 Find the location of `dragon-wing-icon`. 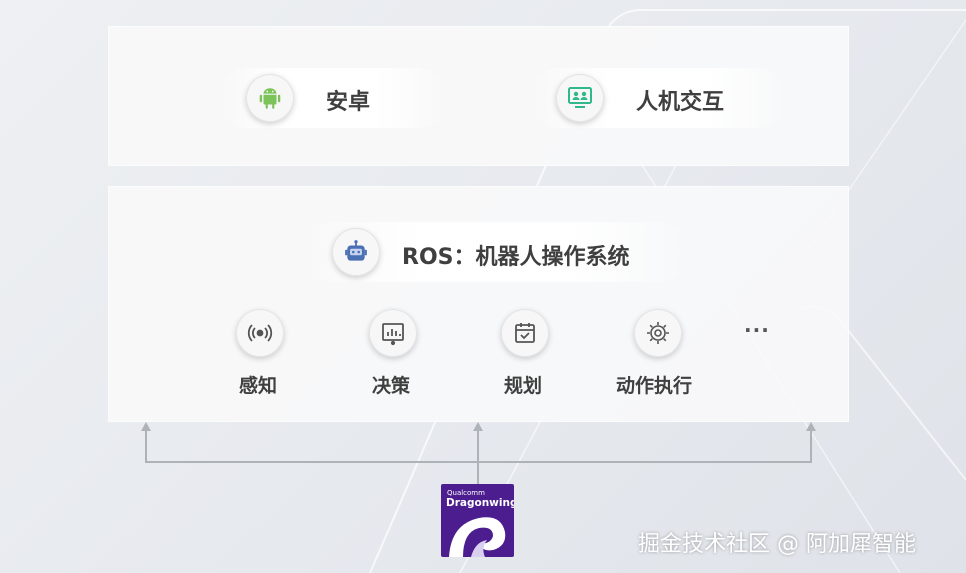

dragon-wing-icon is located at coordinates (477, 537).